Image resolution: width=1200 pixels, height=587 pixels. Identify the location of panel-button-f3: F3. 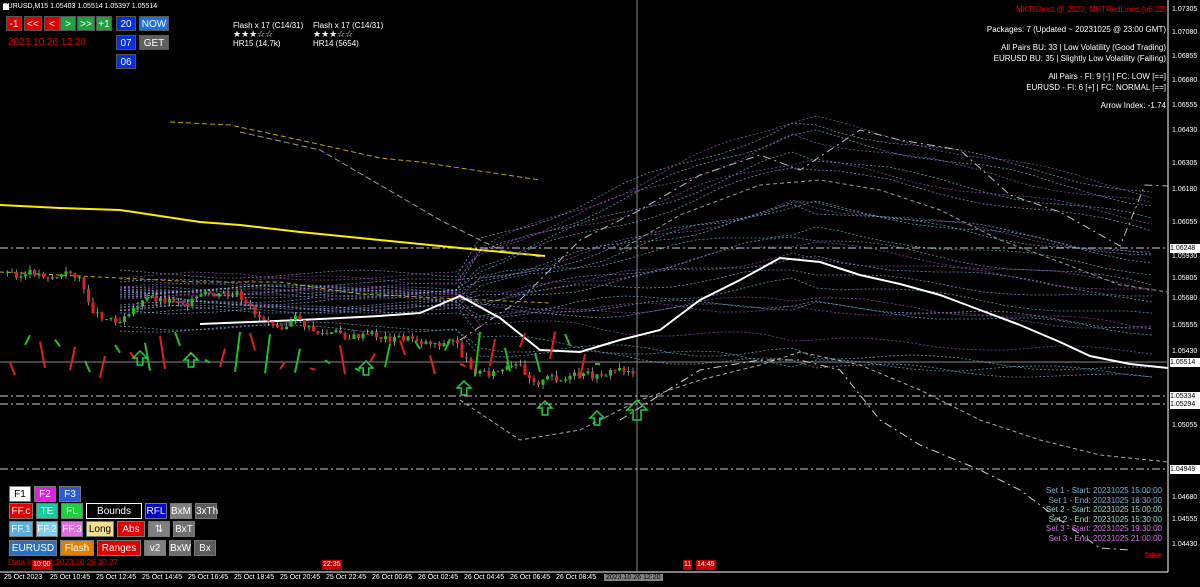
(70, 494).